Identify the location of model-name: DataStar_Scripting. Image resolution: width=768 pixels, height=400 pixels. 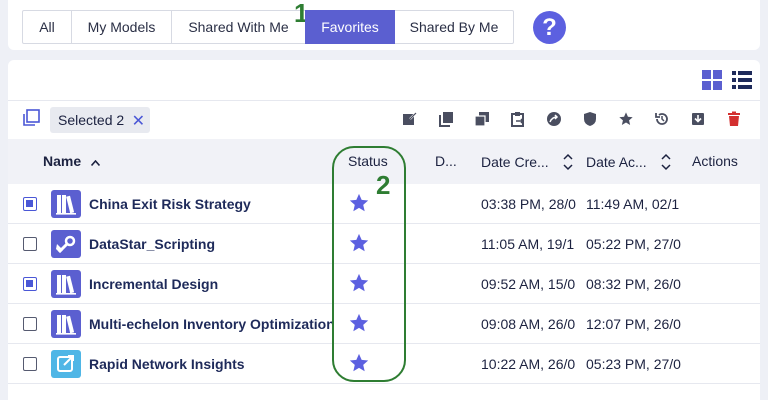
(152, 244).